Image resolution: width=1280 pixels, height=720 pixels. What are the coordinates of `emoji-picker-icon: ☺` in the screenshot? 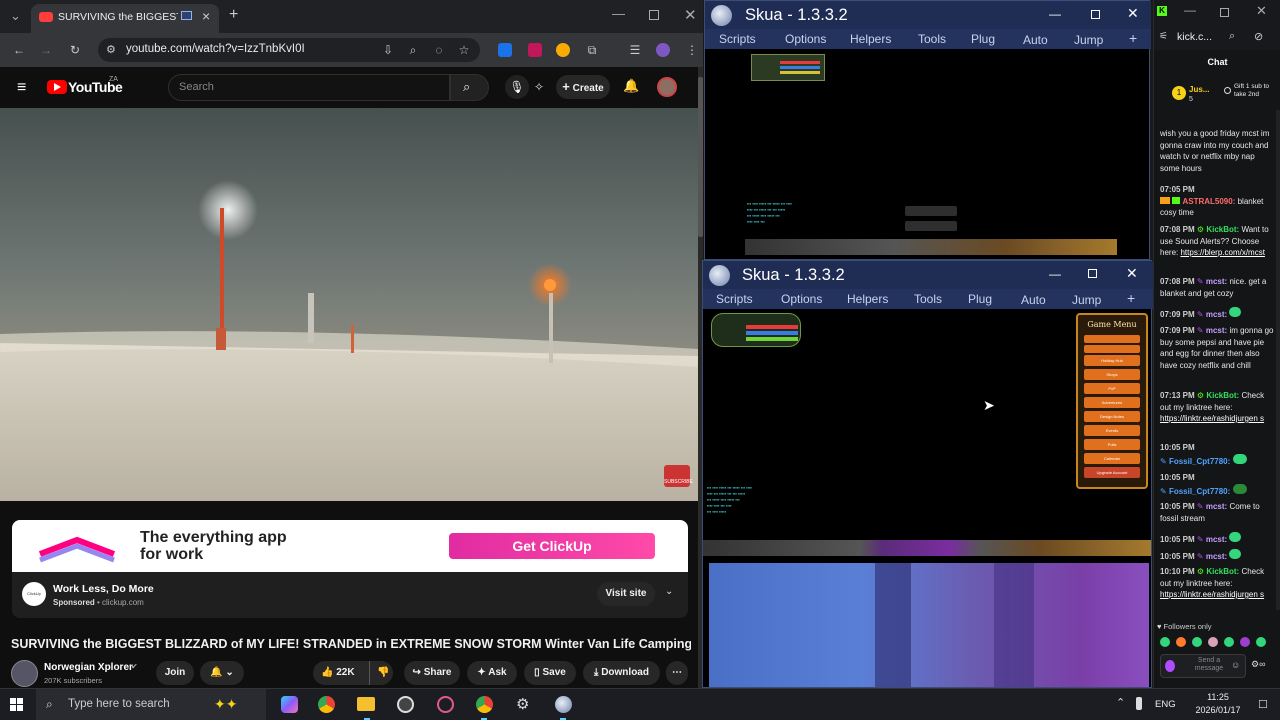 It's located at (1235, 665).